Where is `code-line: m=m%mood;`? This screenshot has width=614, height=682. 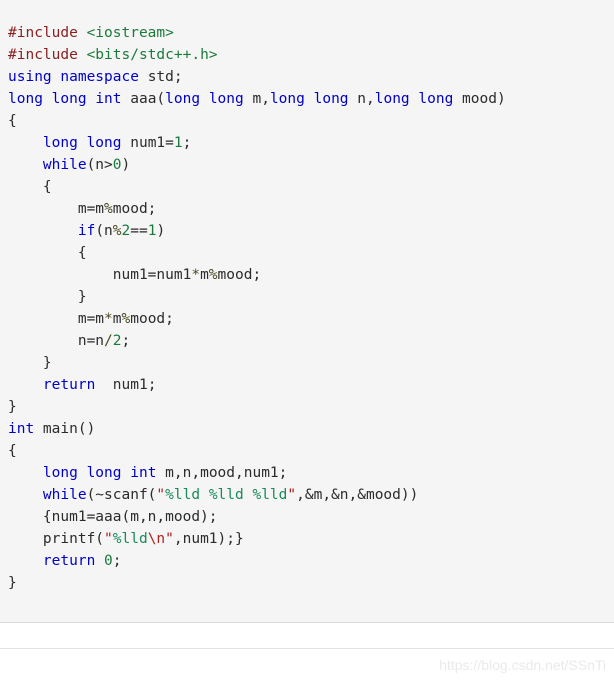 code-line: m=m%mood; is located at coordinates (307, 209).